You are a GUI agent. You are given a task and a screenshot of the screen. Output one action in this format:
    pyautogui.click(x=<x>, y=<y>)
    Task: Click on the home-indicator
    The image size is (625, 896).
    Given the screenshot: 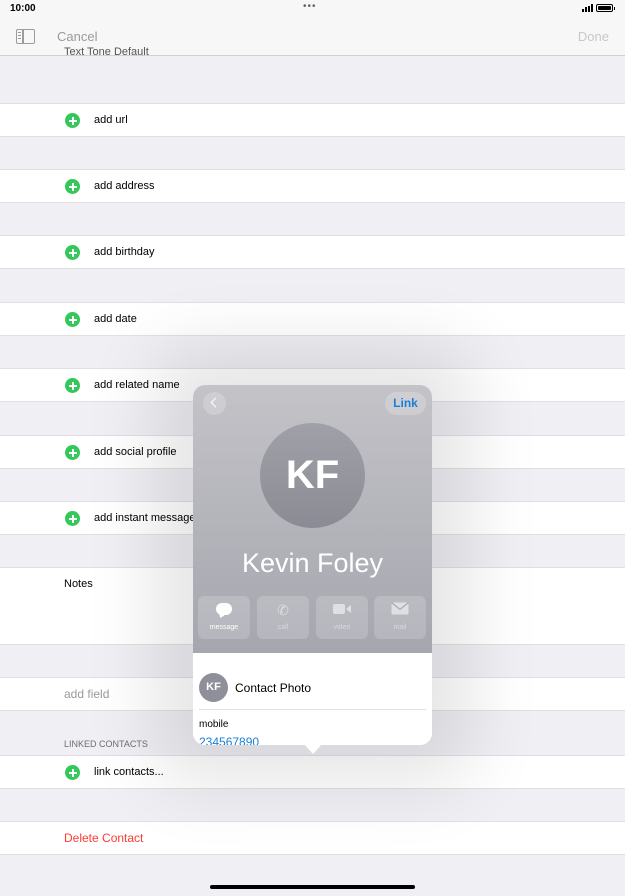 What is the action you would take?
    pyautogui.click(x=312, y=887)
    